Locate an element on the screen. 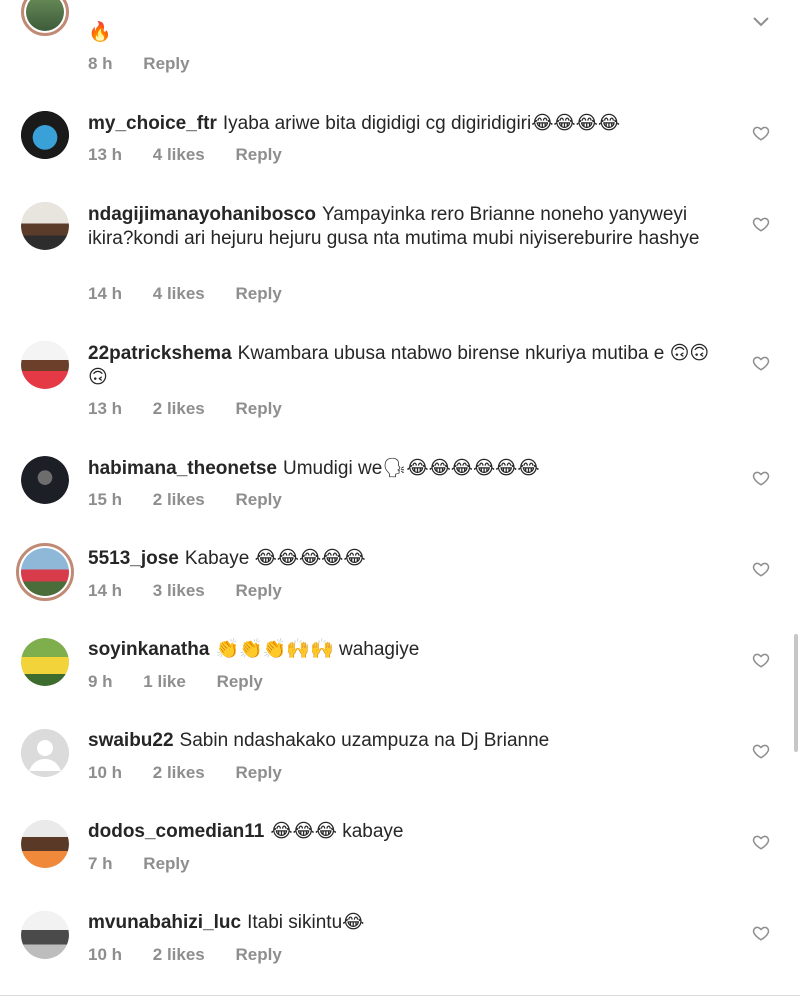 The width and height of the screenshot is (800, 998). chevron-down-icon is located at coordinates (761, 21).